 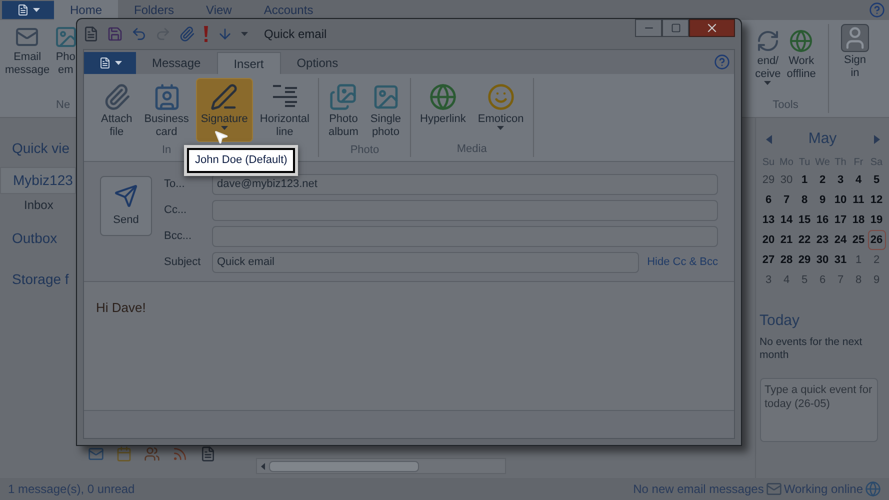 What do you see at coordinates (877, 220) in the screenshot?
I see `calendar-day: 19` at bounding box center [877, 220].